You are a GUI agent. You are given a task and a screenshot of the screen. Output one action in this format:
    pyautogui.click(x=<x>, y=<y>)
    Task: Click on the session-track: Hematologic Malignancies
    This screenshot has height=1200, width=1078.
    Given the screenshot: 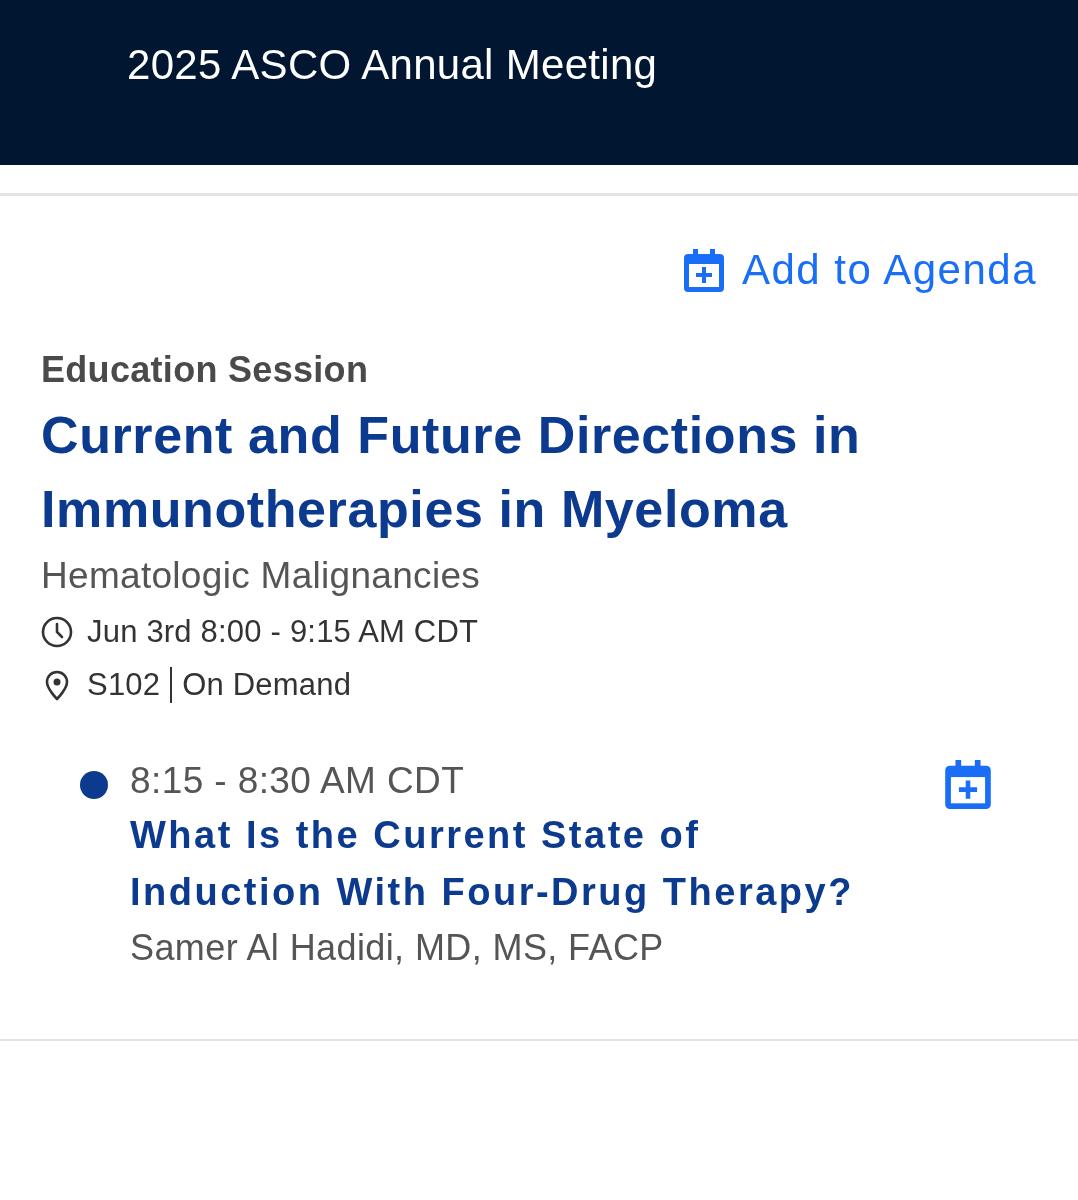 What is the action you would take?
    pyautogui.click(x=261, y=576)
    